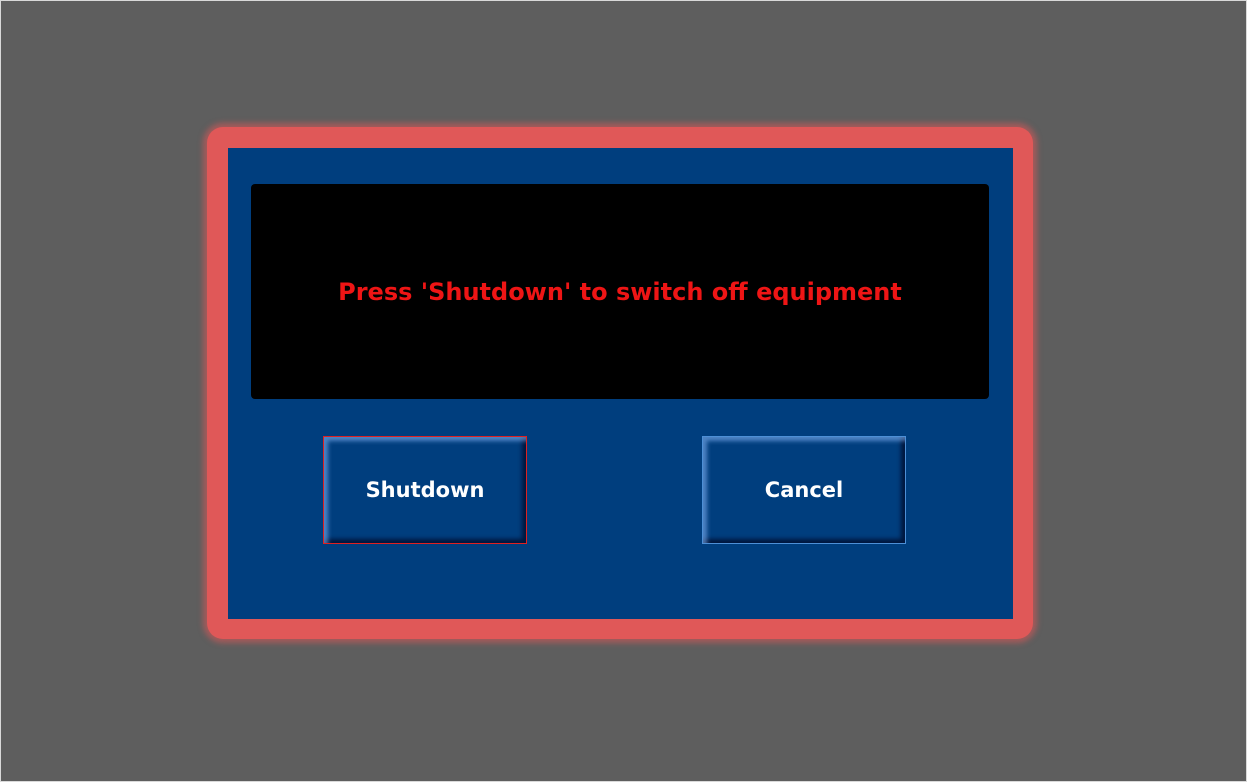  I want to click on shutdown-button-label: Shutdown, so click(425, 490).